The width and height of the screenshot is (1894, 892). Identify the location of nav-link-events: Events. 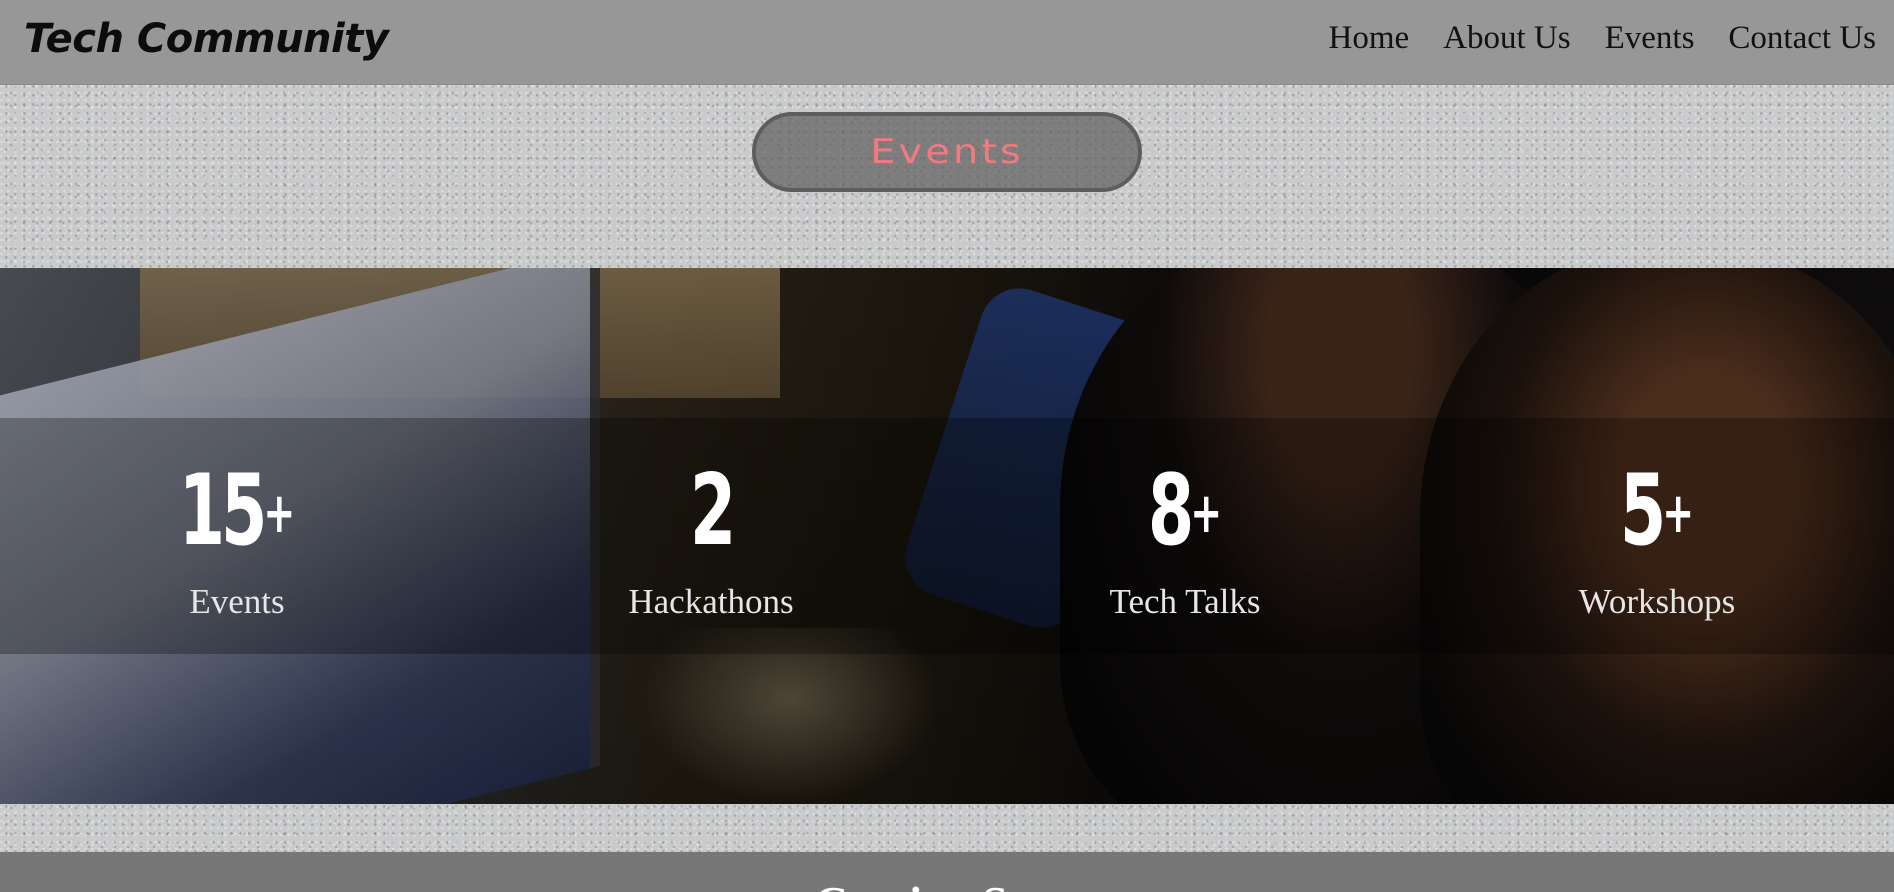
(1650, 38).